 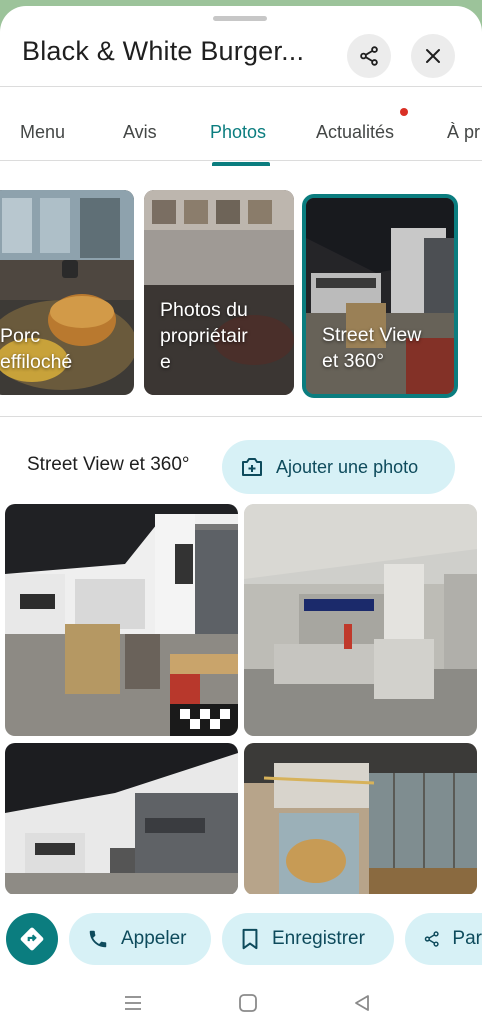 What do you see at coordinates (154, 938) in the screenshot?
I see `call-label: Appeler` at bounding box center [154, 938].